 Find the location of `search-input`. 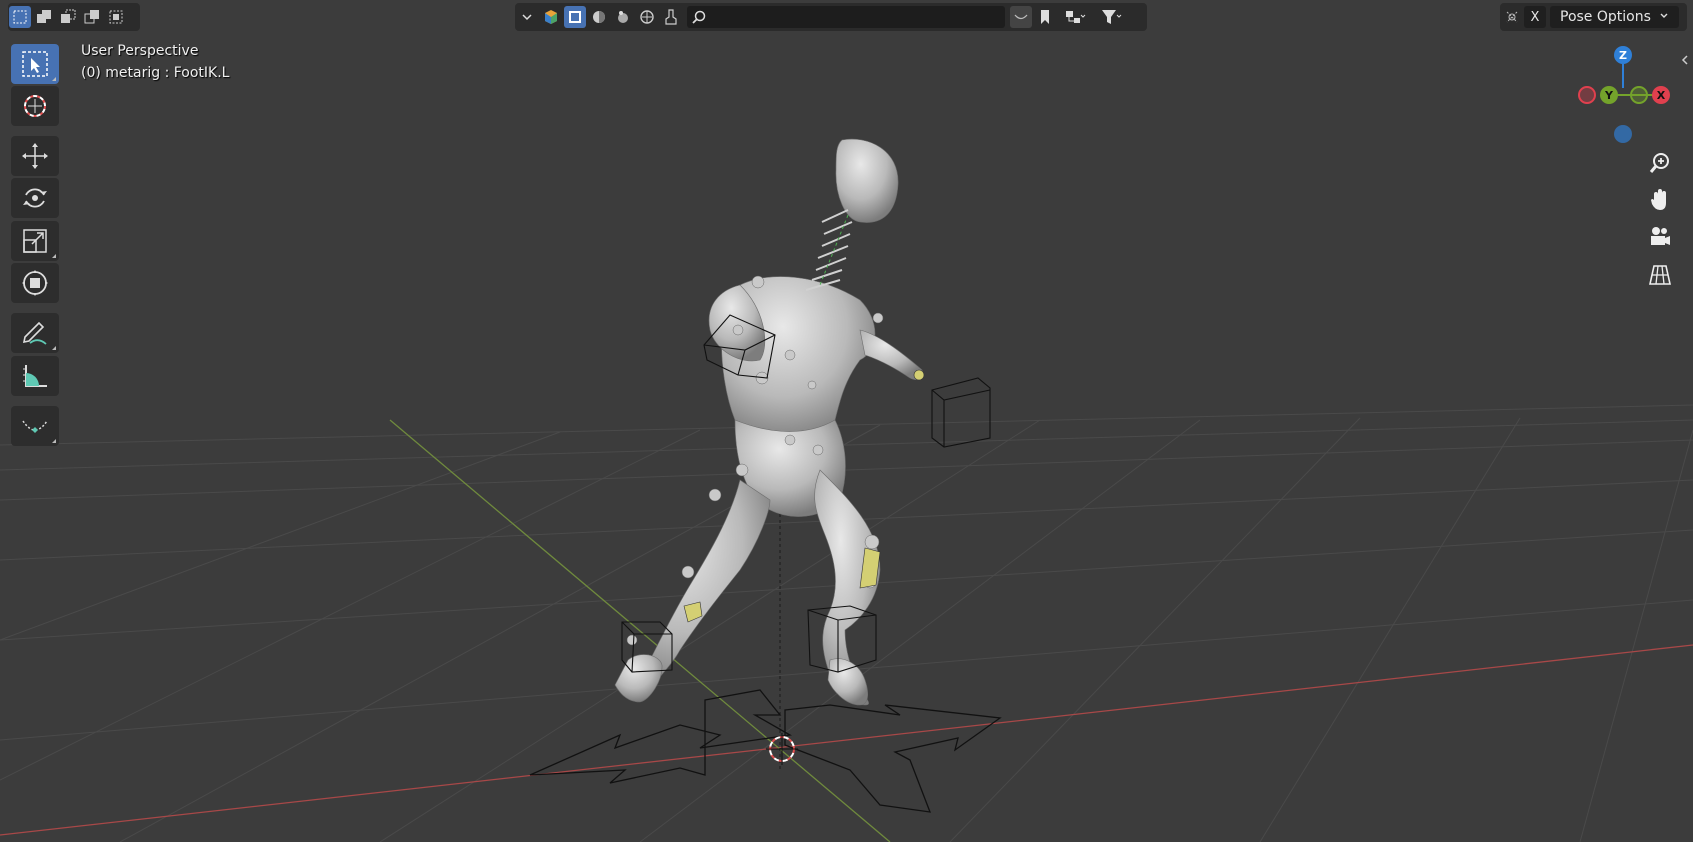

search-input is located at coordinates (849, 17).